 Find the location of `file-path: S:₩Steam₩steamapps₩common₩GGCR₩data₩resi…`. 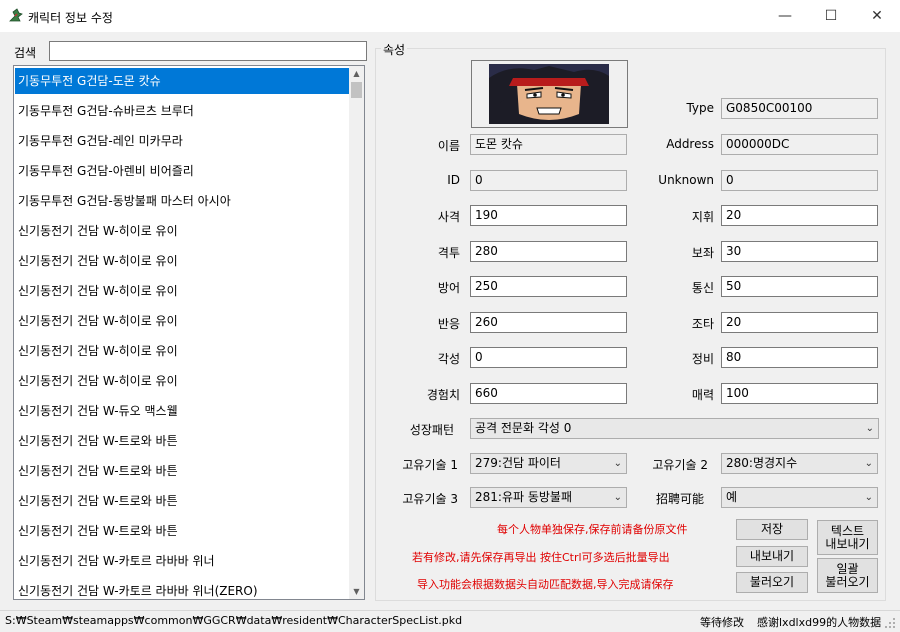

file-path: S:₩Steam₩steamapps₩common₩GGCR₩data₩resi… is located at coordinates (234, 620).